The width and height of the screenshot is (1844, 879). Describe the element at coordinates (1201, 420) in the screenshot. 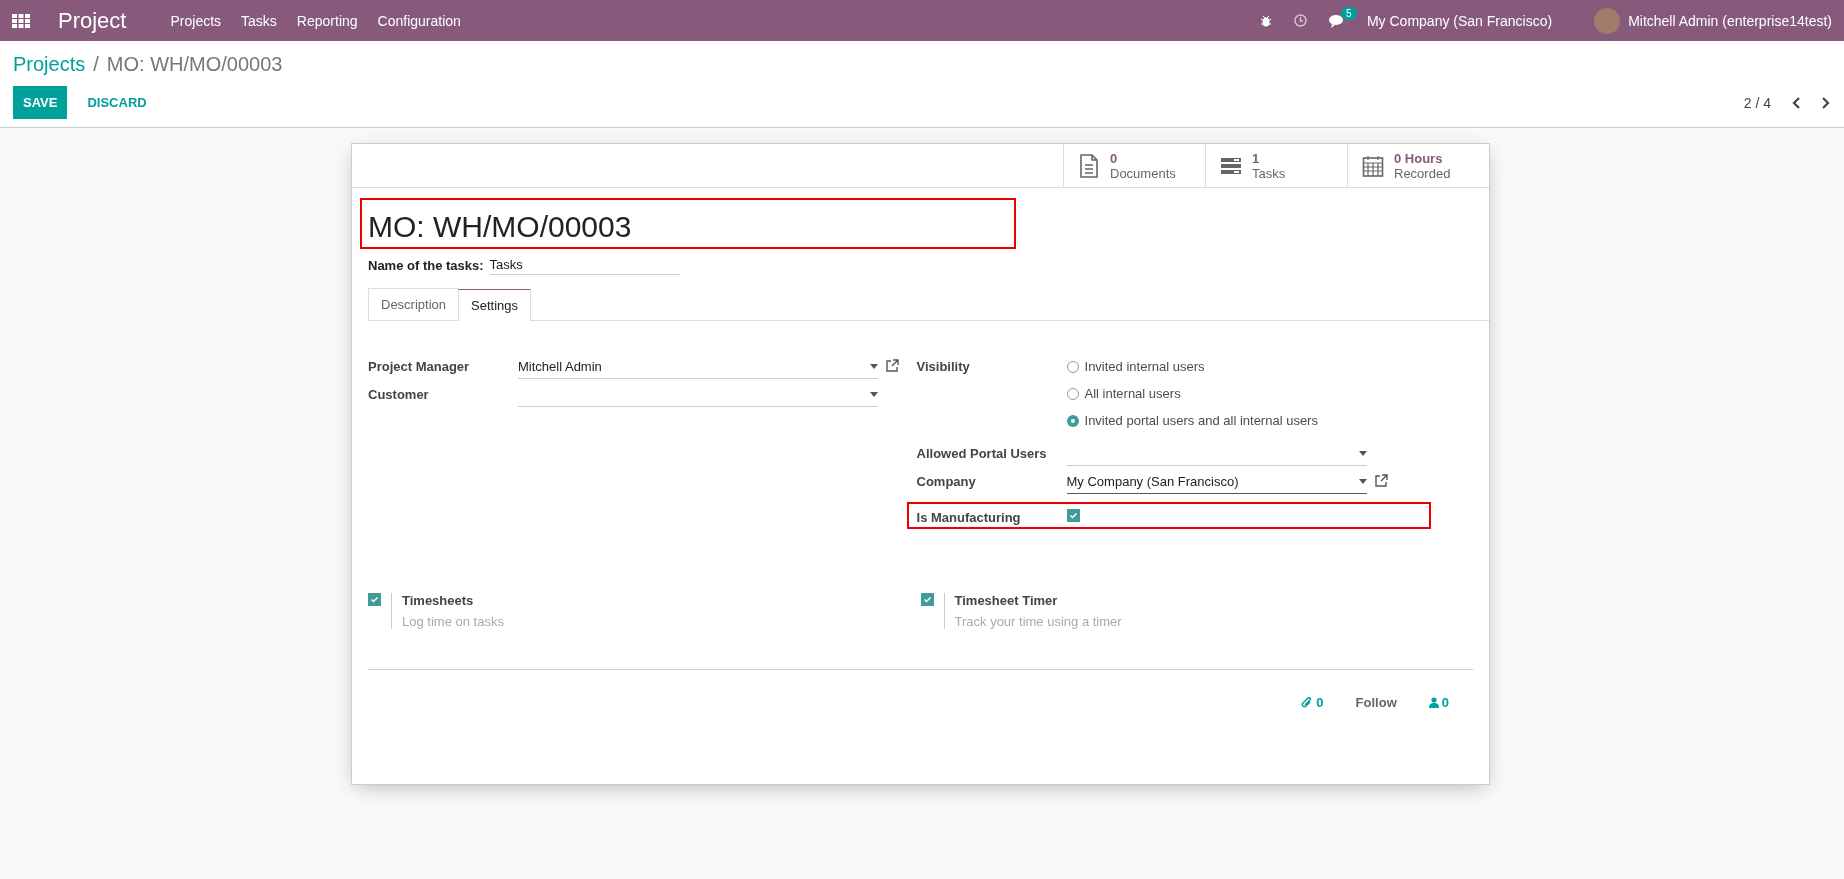

I see `radio-label: Invited portal users and all internal users` at that location.